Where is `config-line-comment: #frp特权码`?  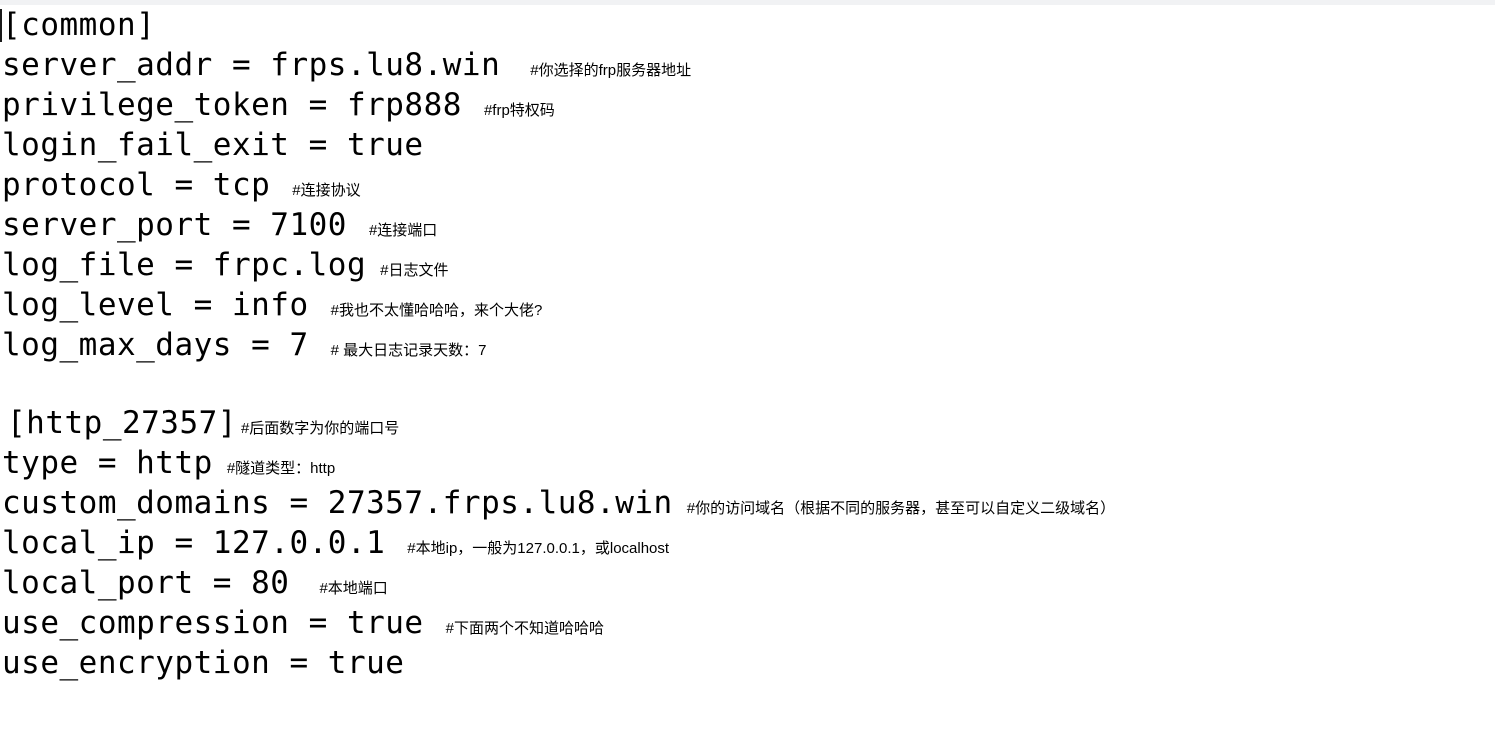 config-line-comment: #frp特权码 is located at coordinates (519, 110).